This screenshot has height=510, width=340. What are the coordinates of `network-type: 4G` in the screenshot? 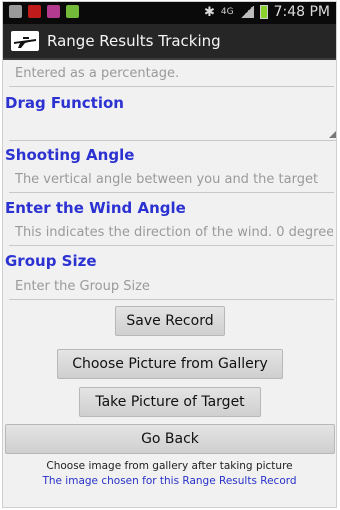 It's located at (227, 11).